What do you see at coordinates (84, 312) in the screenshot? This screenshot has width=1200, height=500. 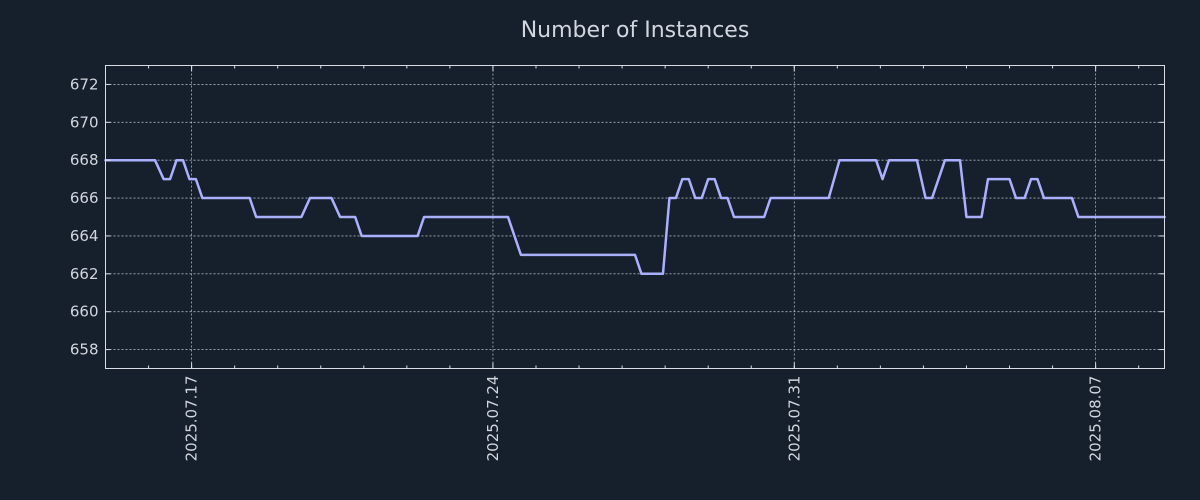 I see `y-tick-label: 660` at bounding box center [84, 312].